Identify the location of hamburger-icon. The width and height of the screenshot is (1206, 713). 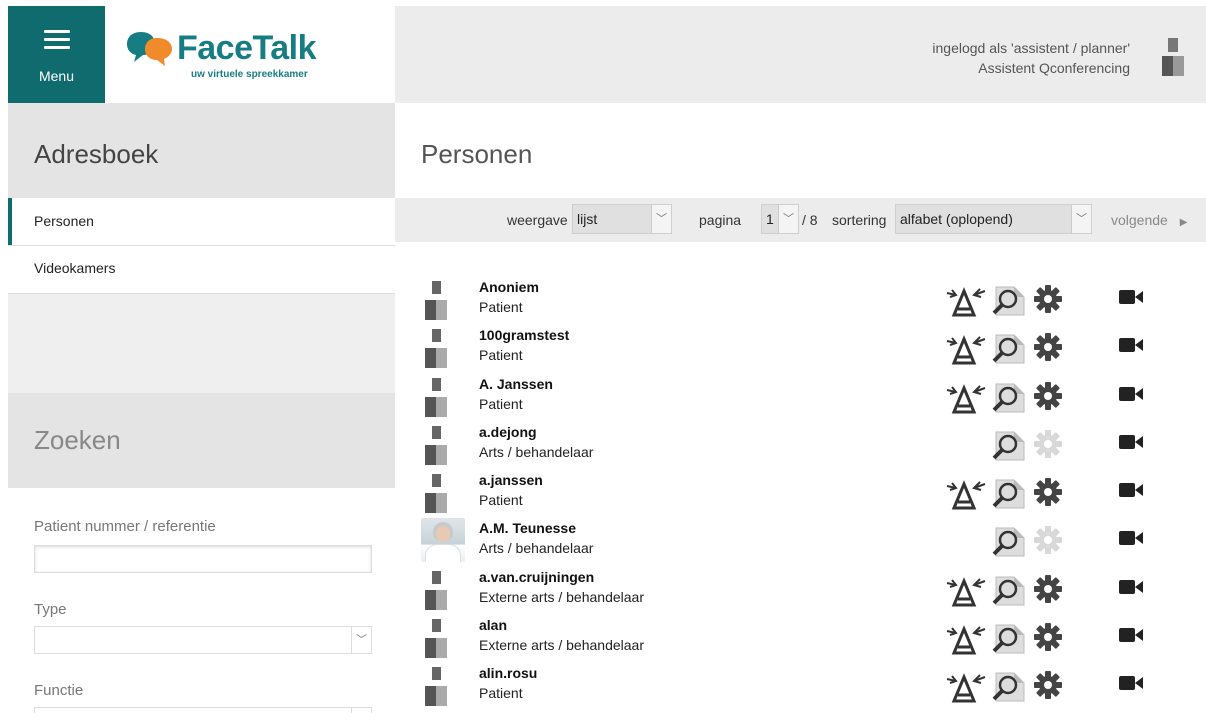
(57, 42).